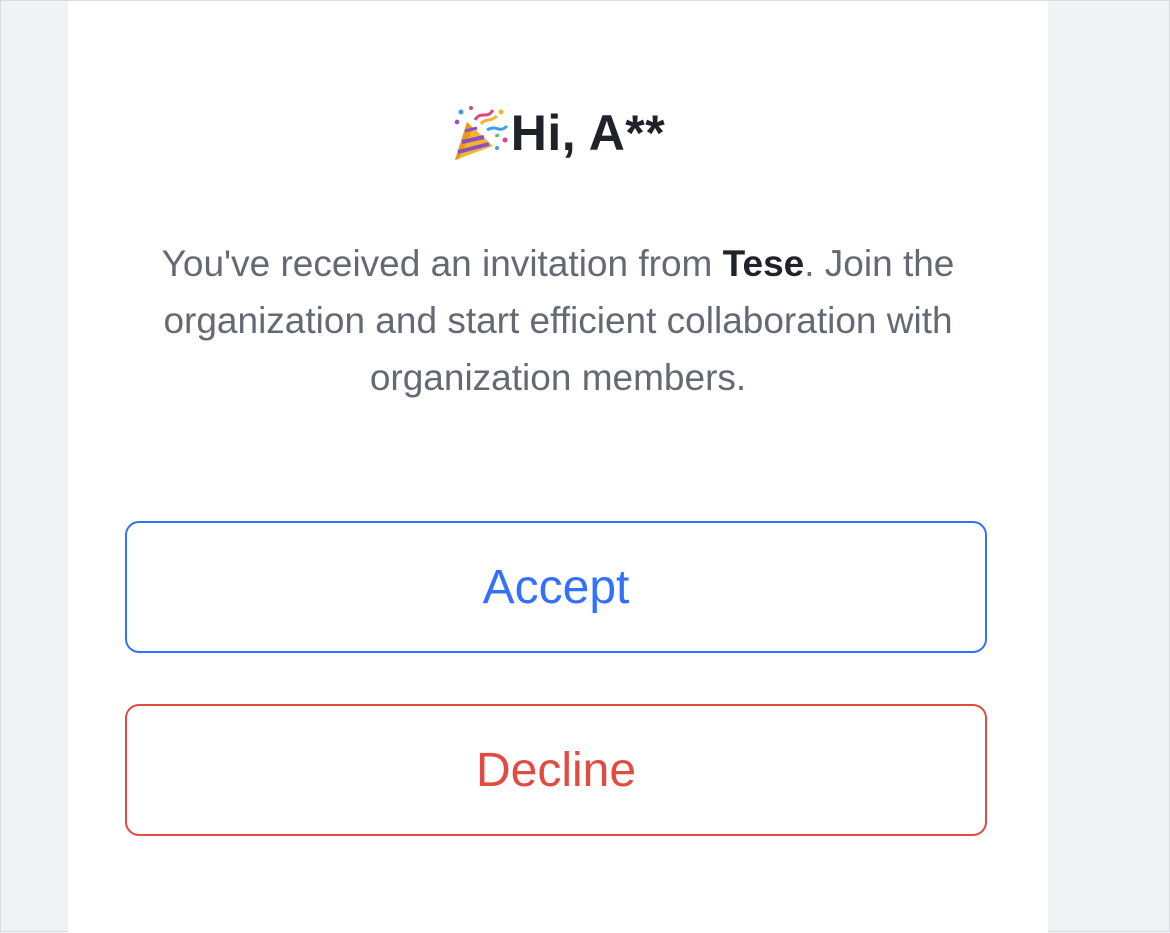 The width and height of the screenshot is (1170, 933). I want to click on decline-button: Decline, so click(556, 770).